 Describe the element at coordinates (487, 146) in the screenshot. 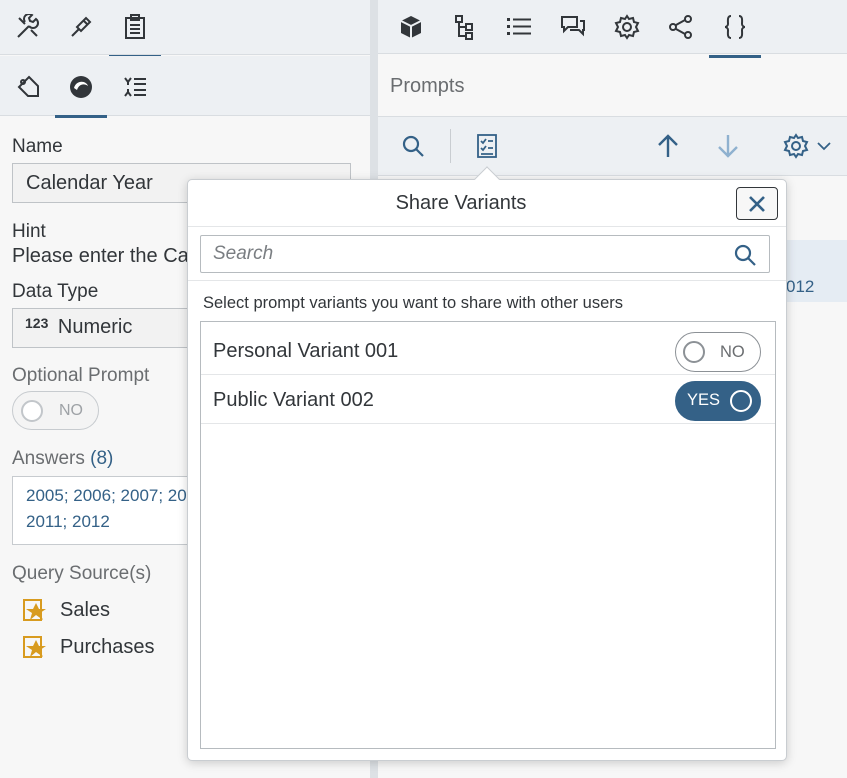

I see `variants-checklist-icon` at that location.